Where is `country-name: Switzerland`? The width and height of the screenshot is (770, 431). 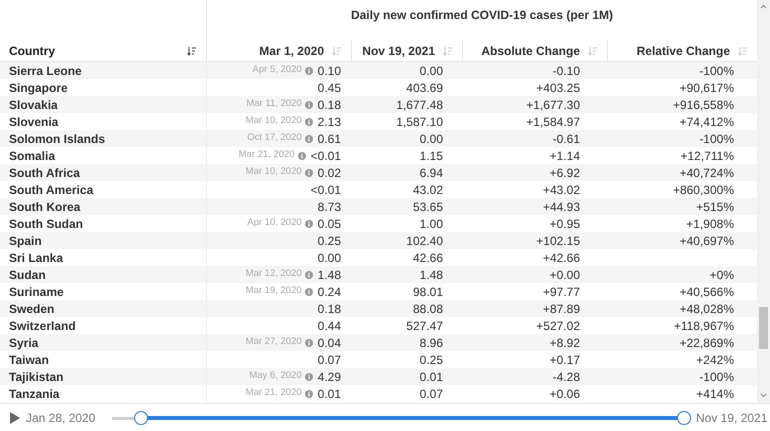 country-name: Switzerland is located at coordinates (42, 326).